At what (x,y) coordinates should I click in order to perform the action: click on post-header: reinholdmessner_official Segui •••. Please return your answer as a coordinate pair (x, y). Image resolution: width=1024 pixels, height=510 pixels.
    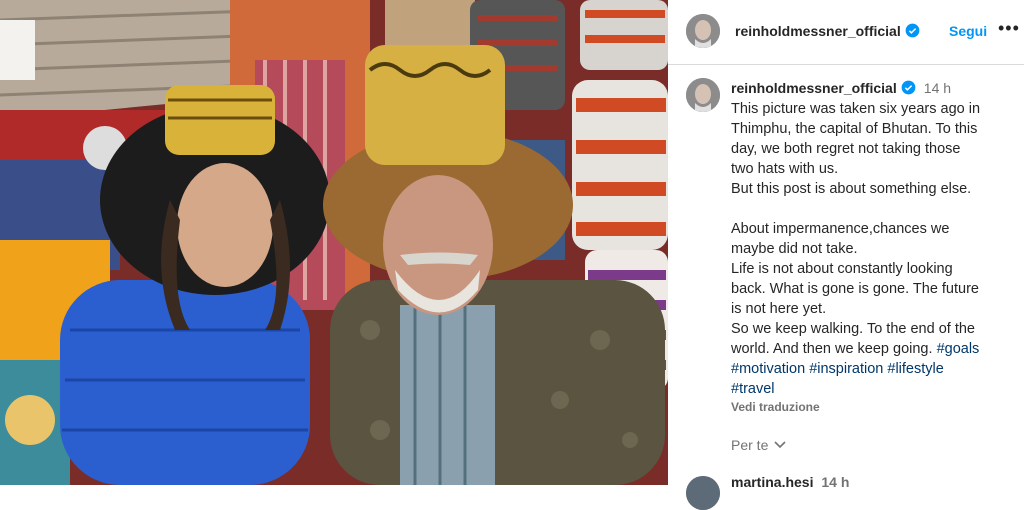
    Looking at the image, I should click on (846, 32).